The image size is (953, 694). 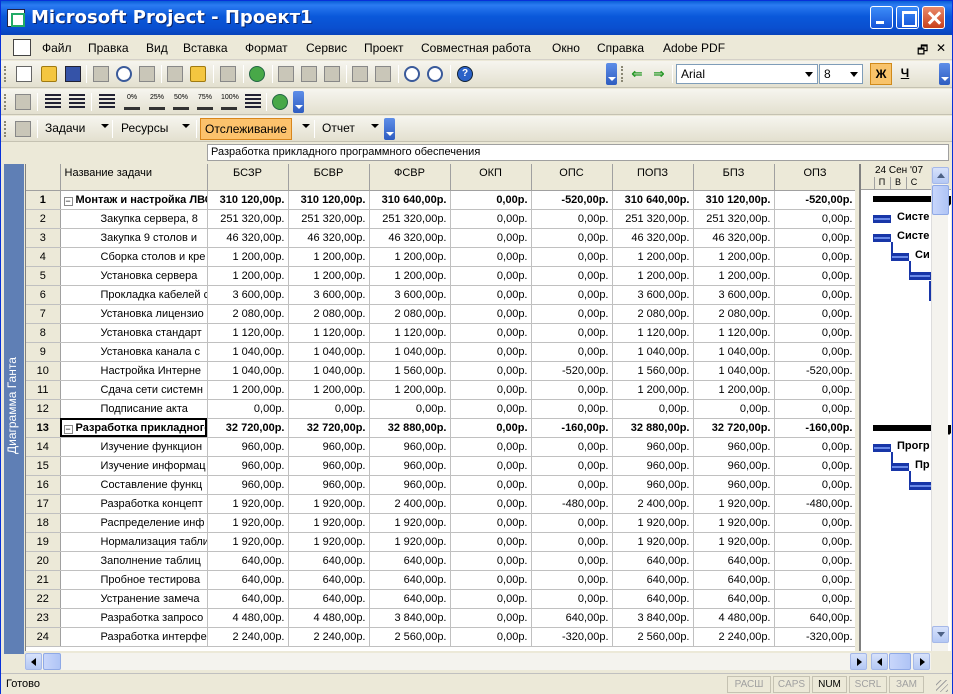 What do you see at coordinates (134, 177) in the screenshot?
I see `column-header-task-name: Название задачи` at bounding box center [134, 177].